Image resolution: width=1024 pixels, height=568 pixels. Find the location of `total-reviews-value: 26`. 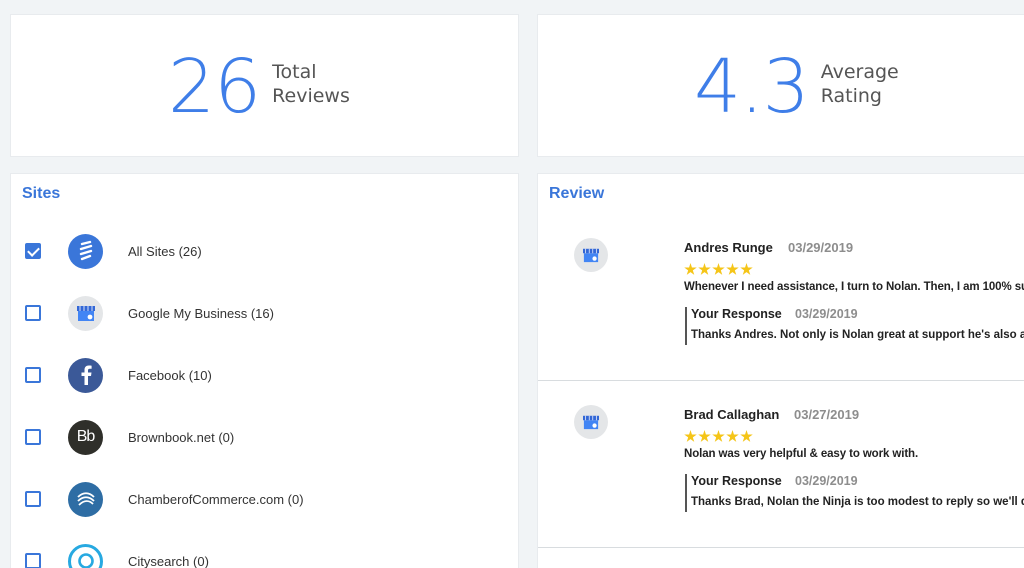

total-reviews-value: 26 is located at coordinates (214, 86).